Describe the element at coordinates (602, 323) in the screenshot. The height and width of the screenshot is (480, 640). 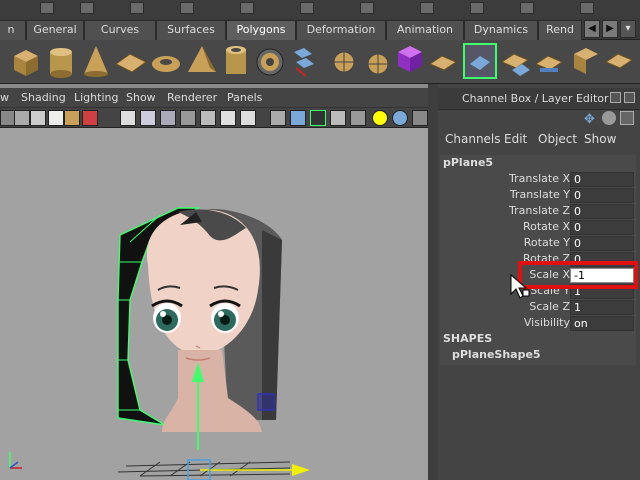
I see `attr-field-visibility: on` at that location.